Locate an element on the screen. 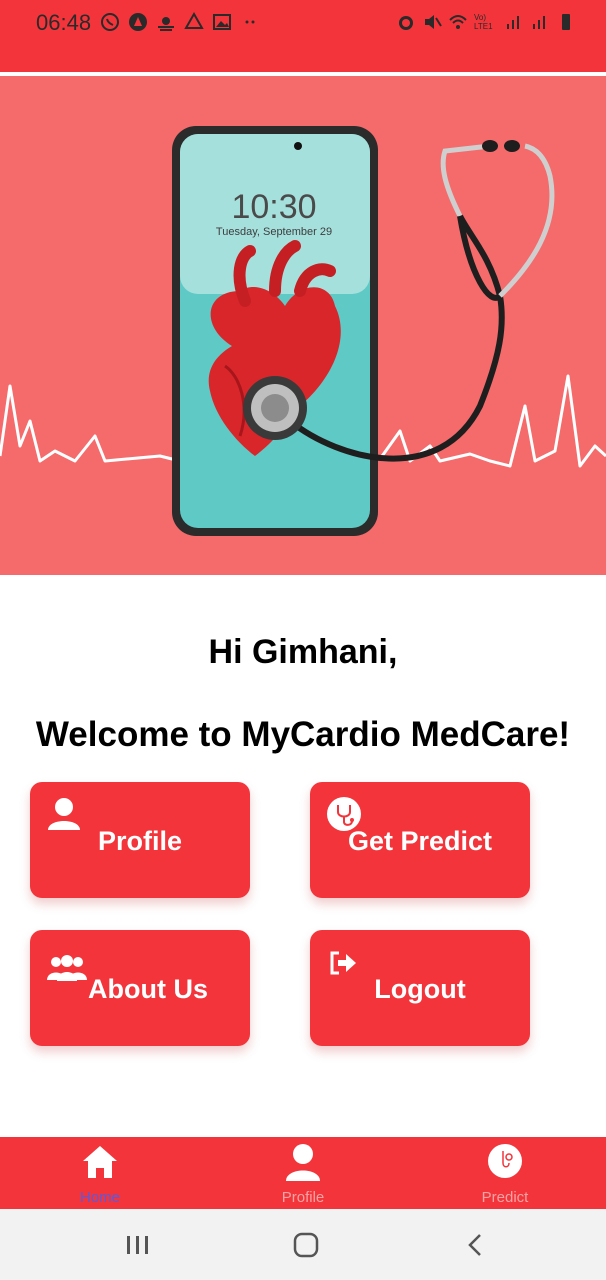  more-dots-icon is located at coordinates (250, 22).